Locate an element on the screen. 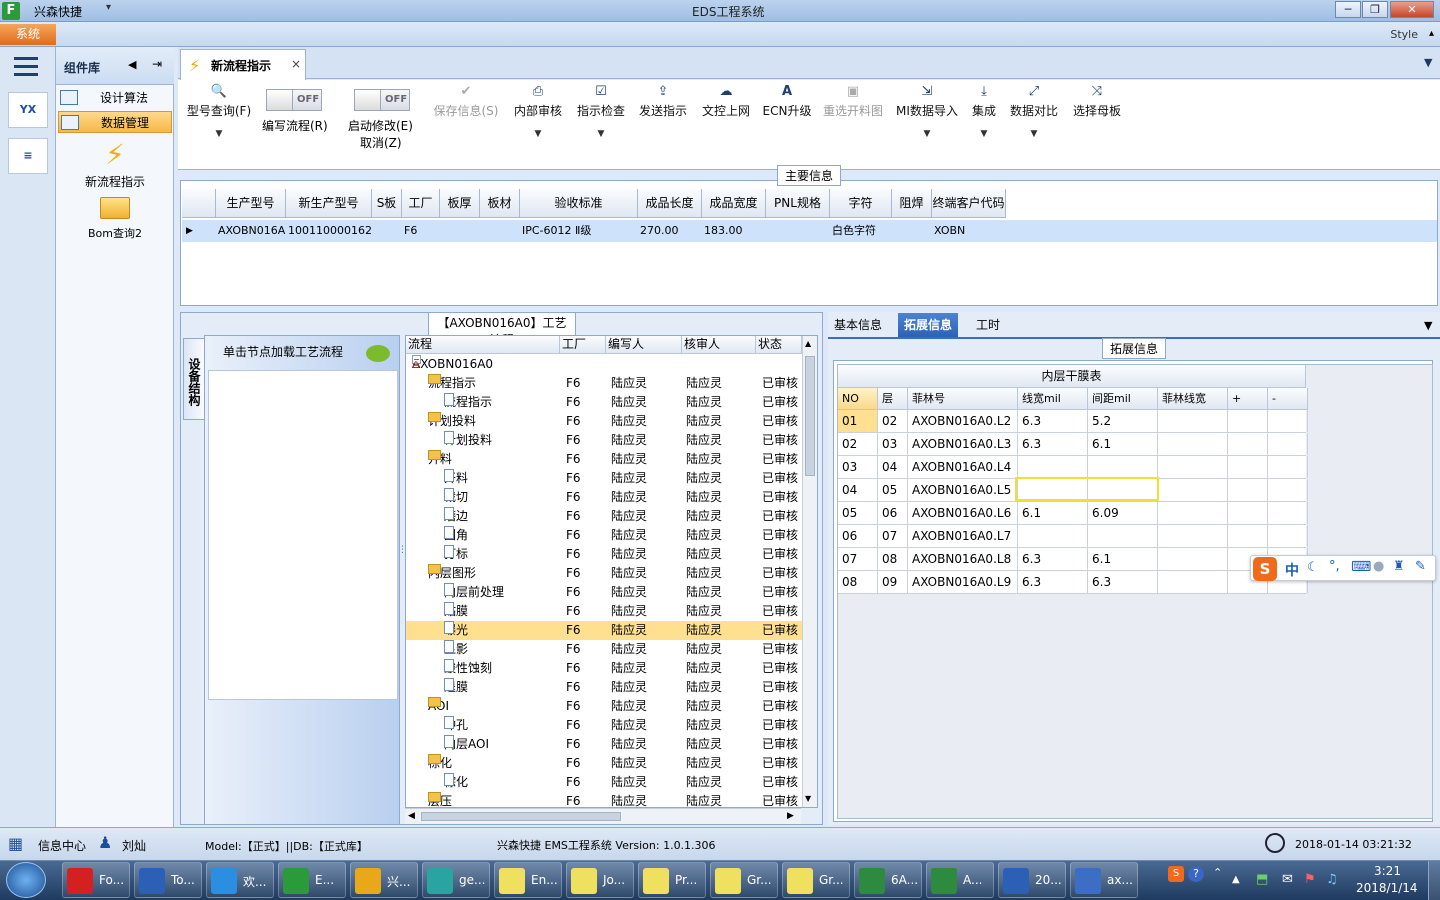  inner-cell: AXOBN016A0.L2 is located at coordinates (963, 421).